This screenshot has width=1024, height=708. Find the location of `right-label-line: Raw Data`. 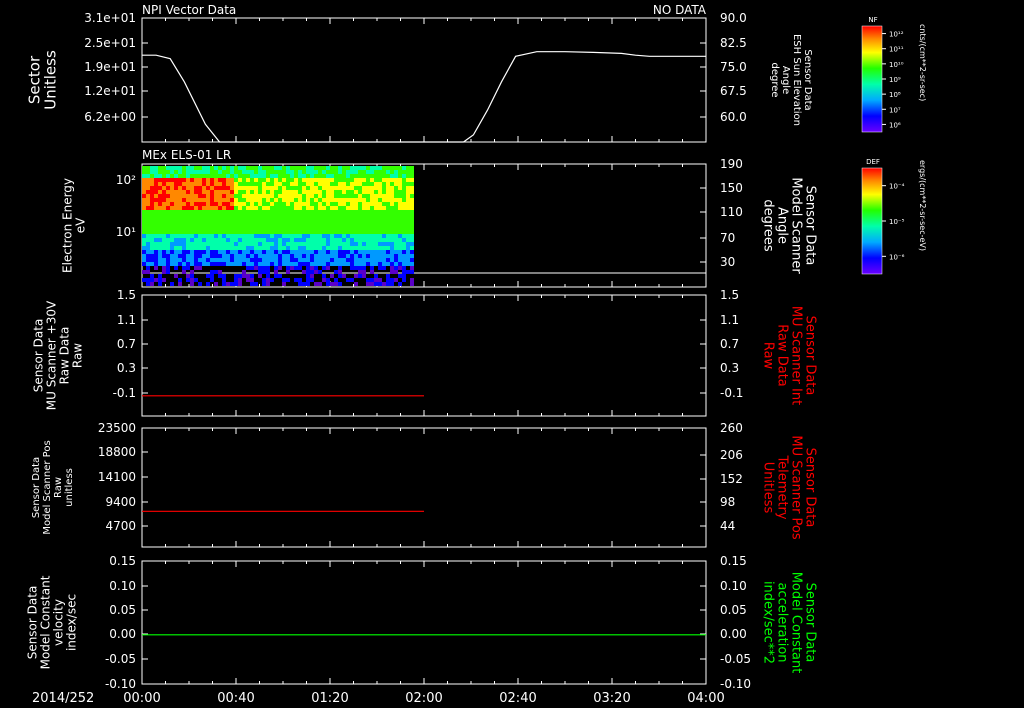

right-label-line: Raw Data is located at coordinates (781, 355).